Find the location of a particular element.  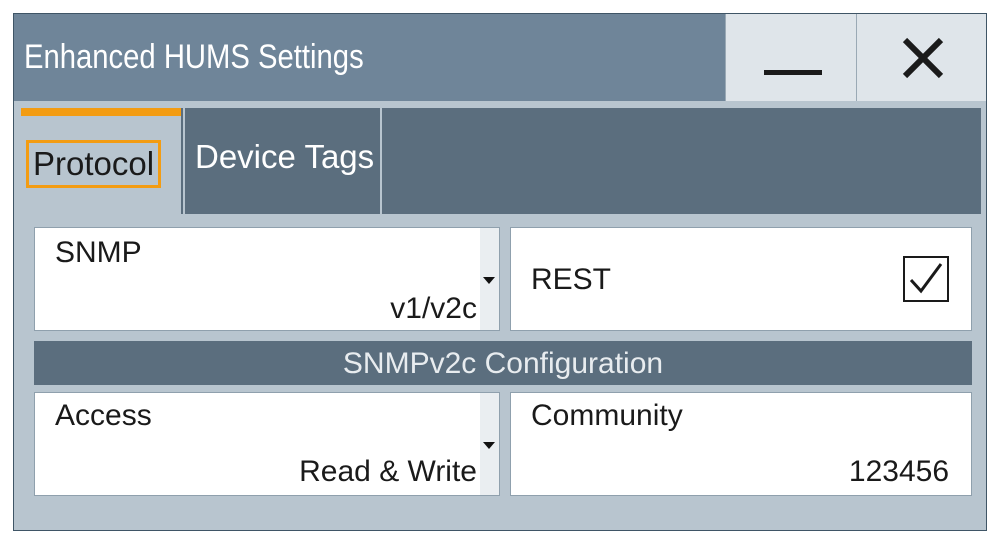

community-label: Community is located at coordinates (607, 415).